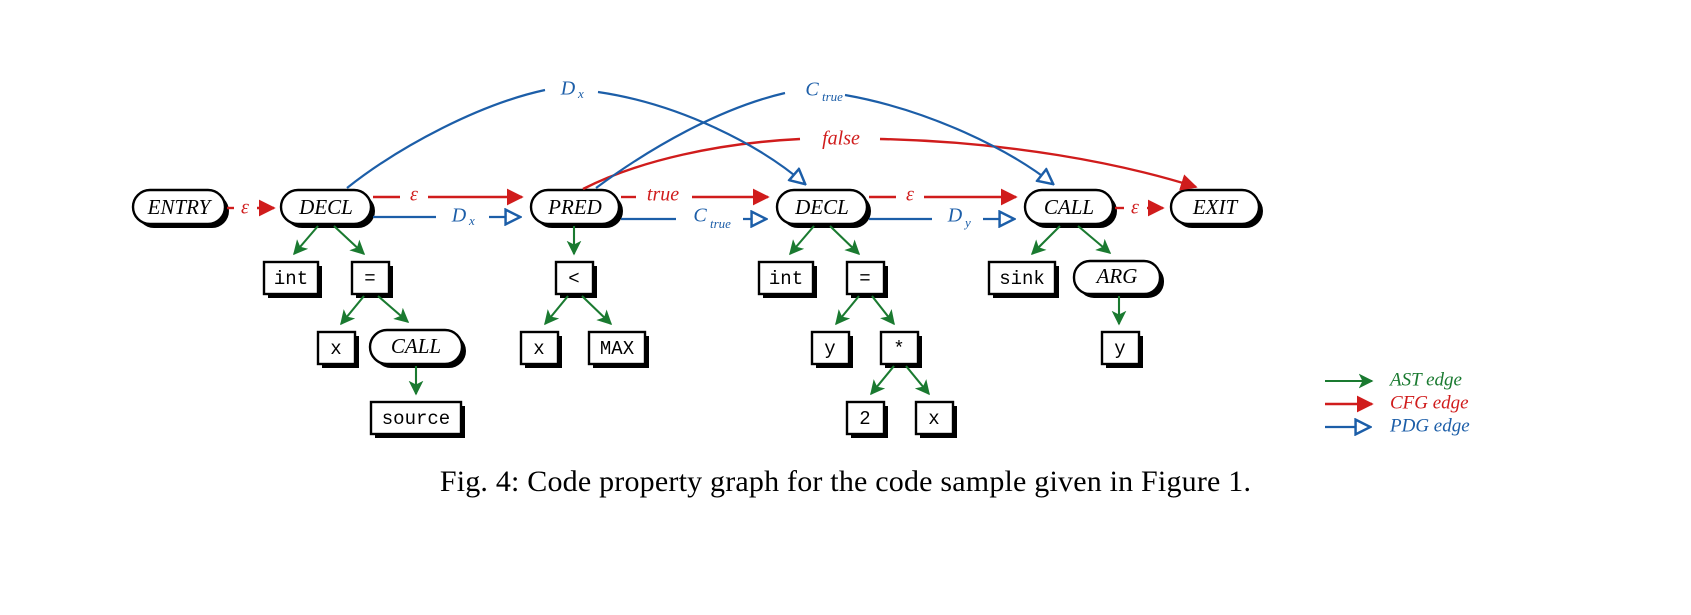 Image resolution: width=1691 pixels, height=615 pixels. What do you see at coordinates (1038, 164) in the screenshot?
I see `cfg-edge-pred-exit-false-right` at bounding box center [1038, 164].